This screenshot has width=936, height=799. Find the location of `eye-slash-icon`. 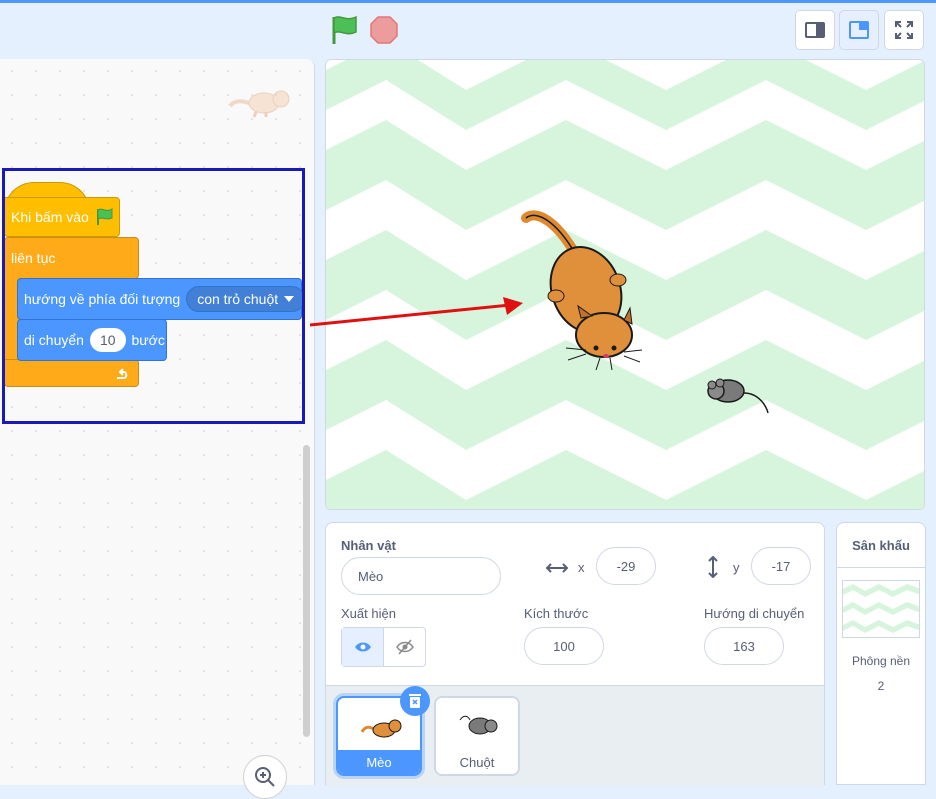

eye-slash-icon is located at coordinates (404, 647).